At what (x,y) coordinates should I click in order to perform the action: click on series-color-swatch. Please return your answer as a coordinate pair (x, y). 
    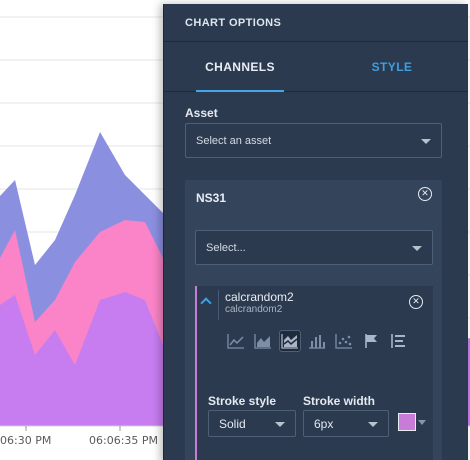
    Looking at the image, I should click on (407, 422).